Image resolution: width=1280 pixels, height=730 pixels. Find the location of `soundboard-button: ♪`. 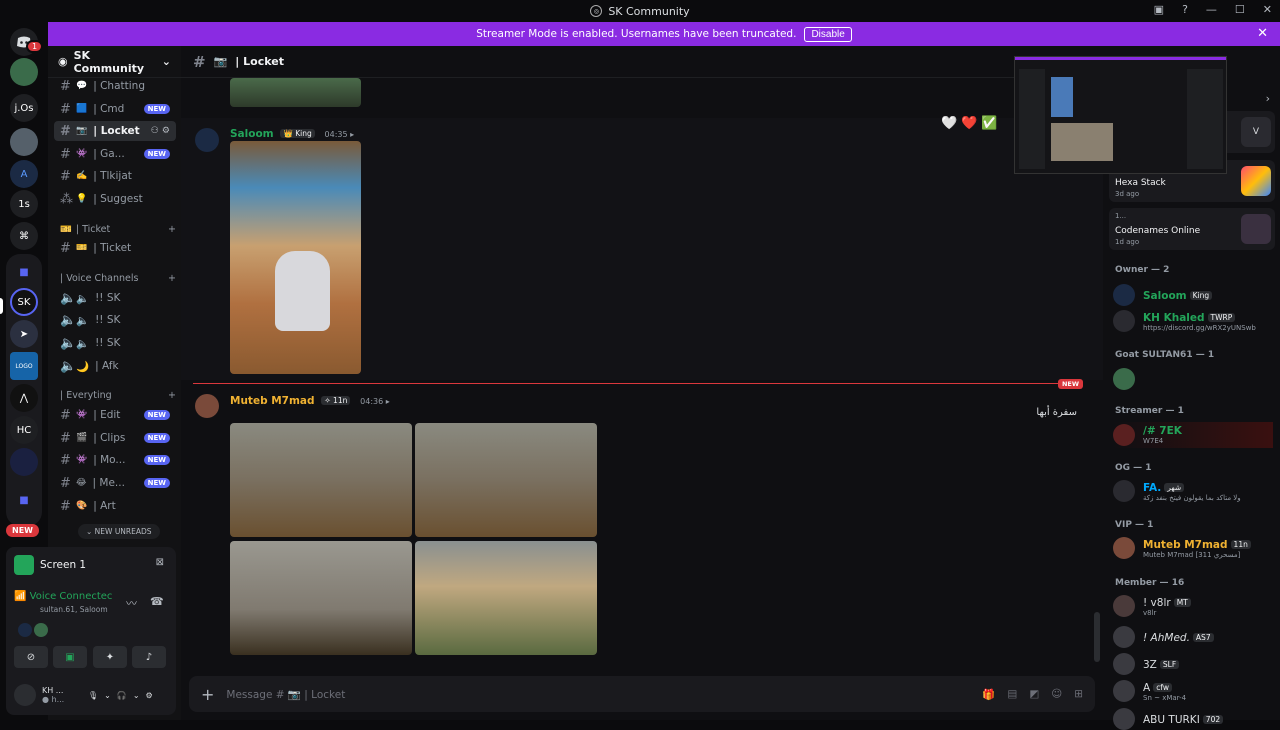

soundboard-button: ♪ is located at coordinates (149, 657).